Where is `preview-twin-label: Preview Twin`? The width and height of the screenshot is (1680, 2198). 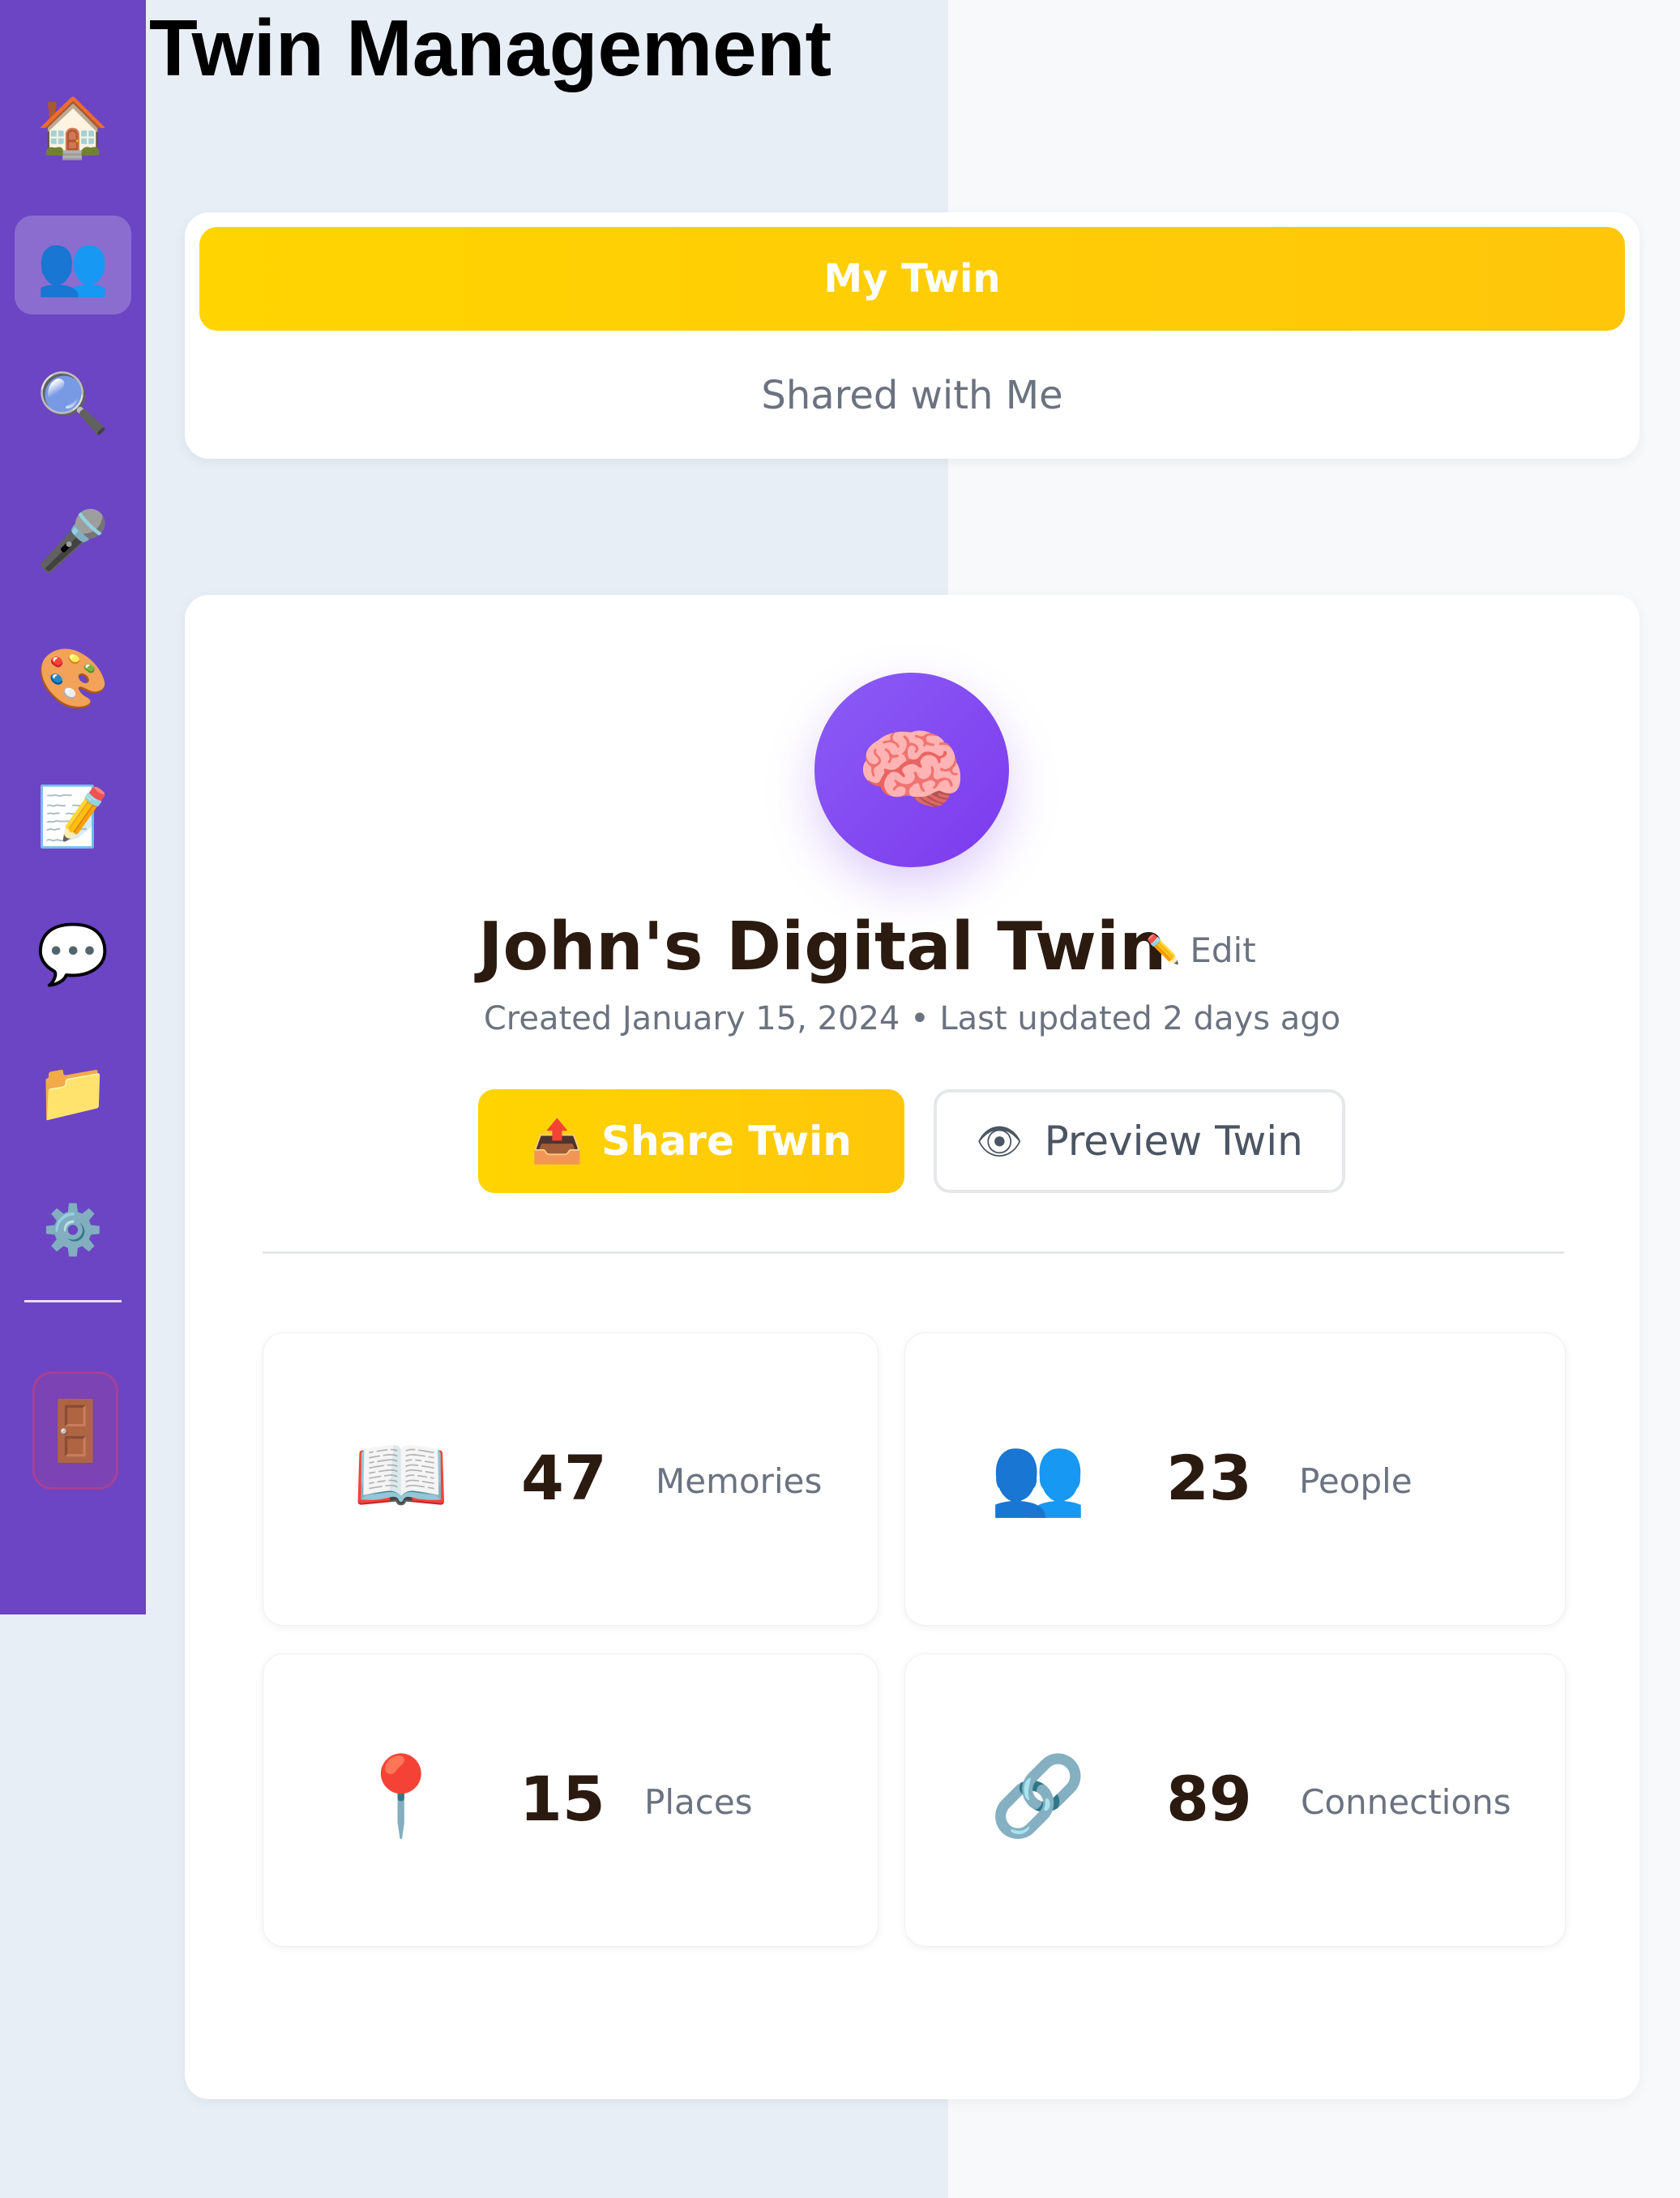
preview-twin-label: Preview Twin is located at coordinates (1173, 1141).